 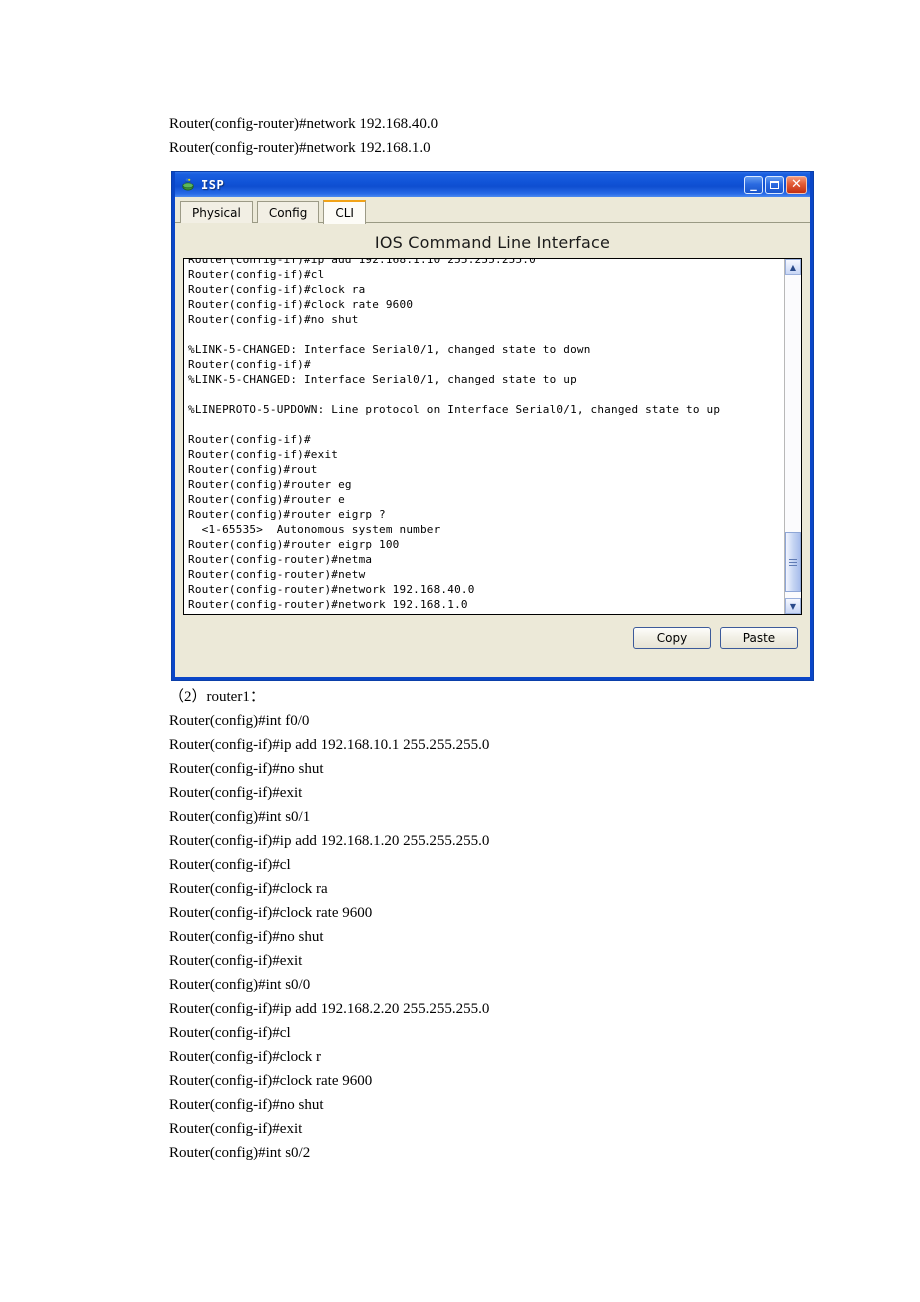 I want to click on tab-cli: CLI, so click(x=344, y=212).